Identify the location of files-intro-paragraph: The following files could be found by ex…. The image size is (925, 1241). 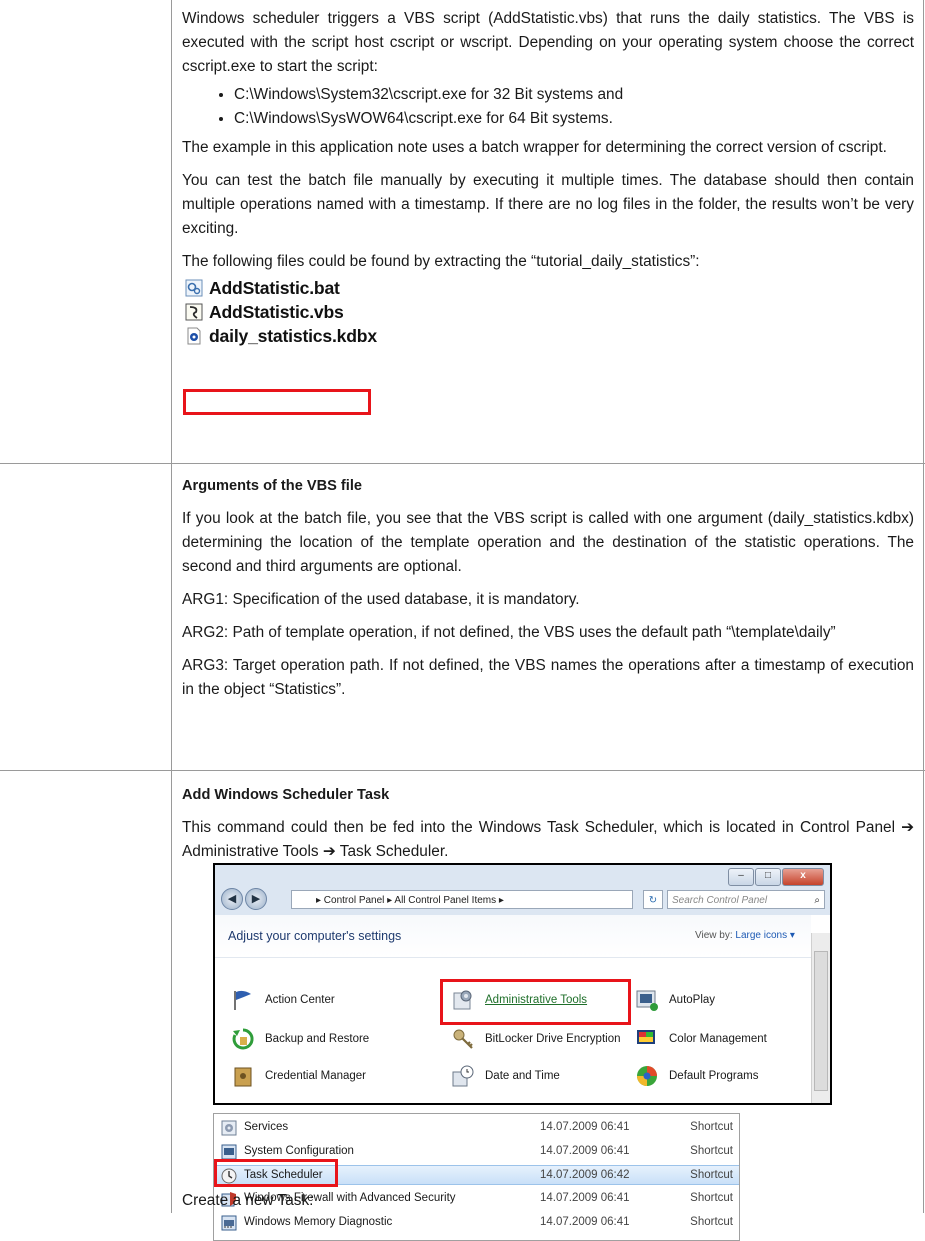
(441, 261).